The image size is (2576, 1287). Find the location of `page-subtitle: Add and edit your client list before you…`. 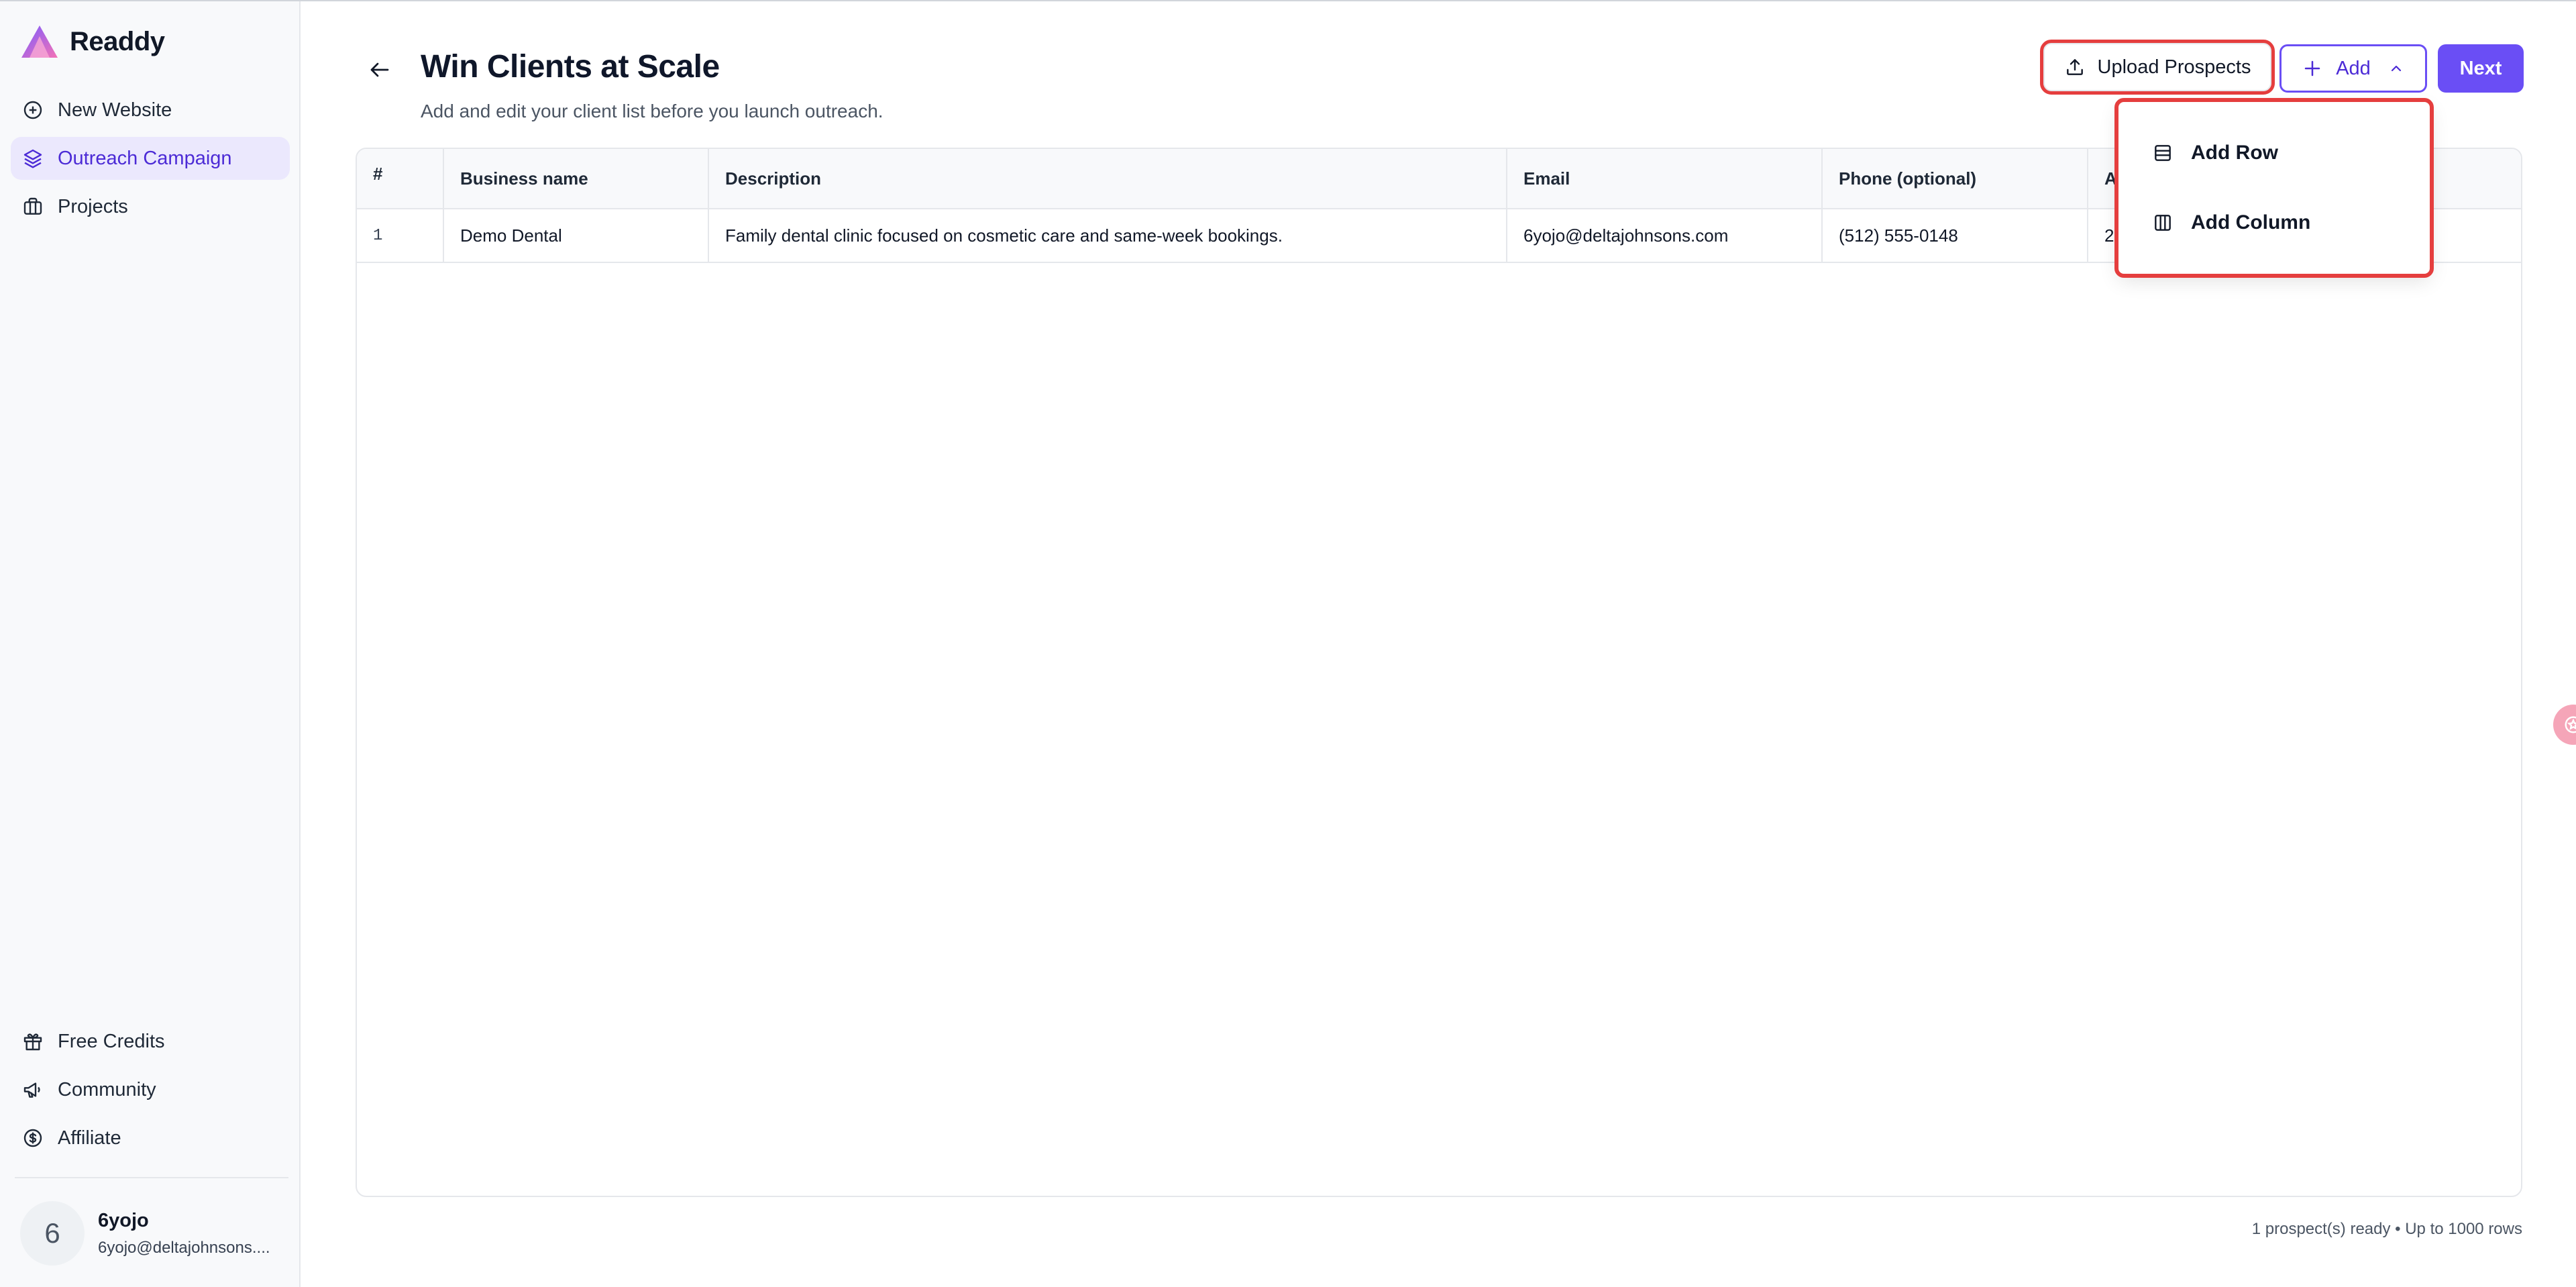

page-subtitle: Add and edit your client list before you… is located at coordinates (652, 111).